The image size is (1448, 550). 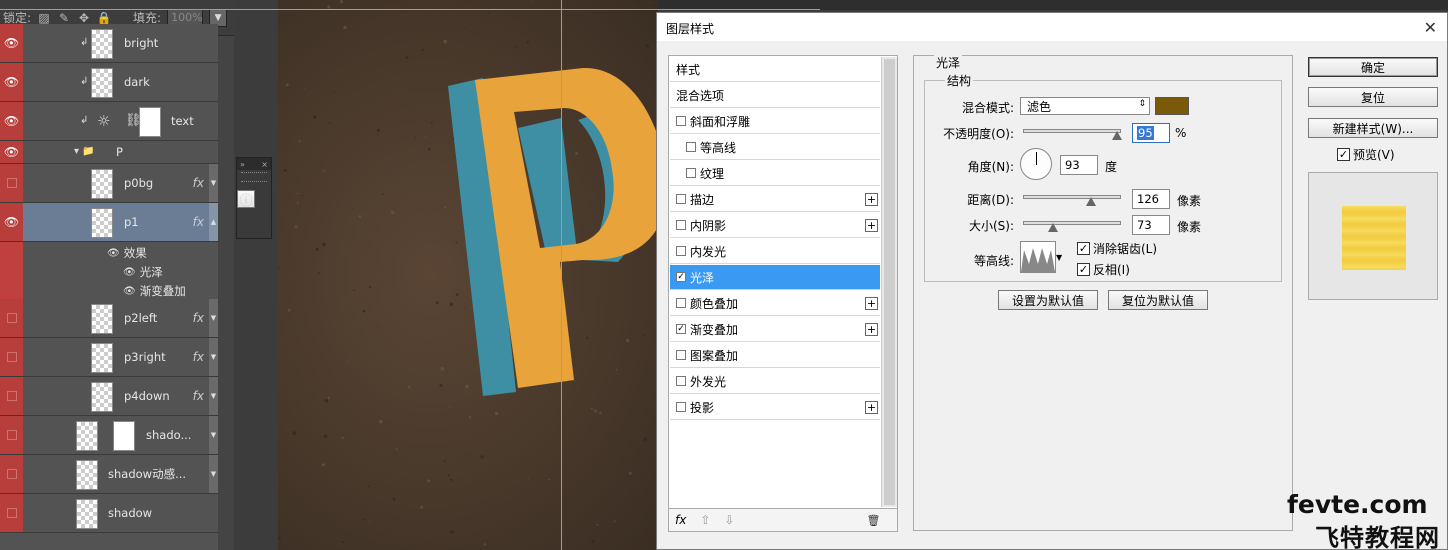 I want to click on layer-row: shadow动感... ▼, so click(x=109, y=474).